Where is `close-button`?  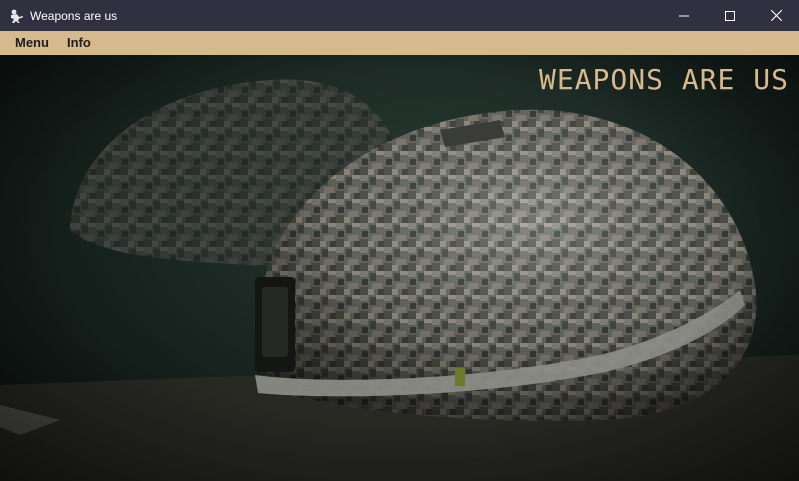
close-button is located at coordinates (776, 15).